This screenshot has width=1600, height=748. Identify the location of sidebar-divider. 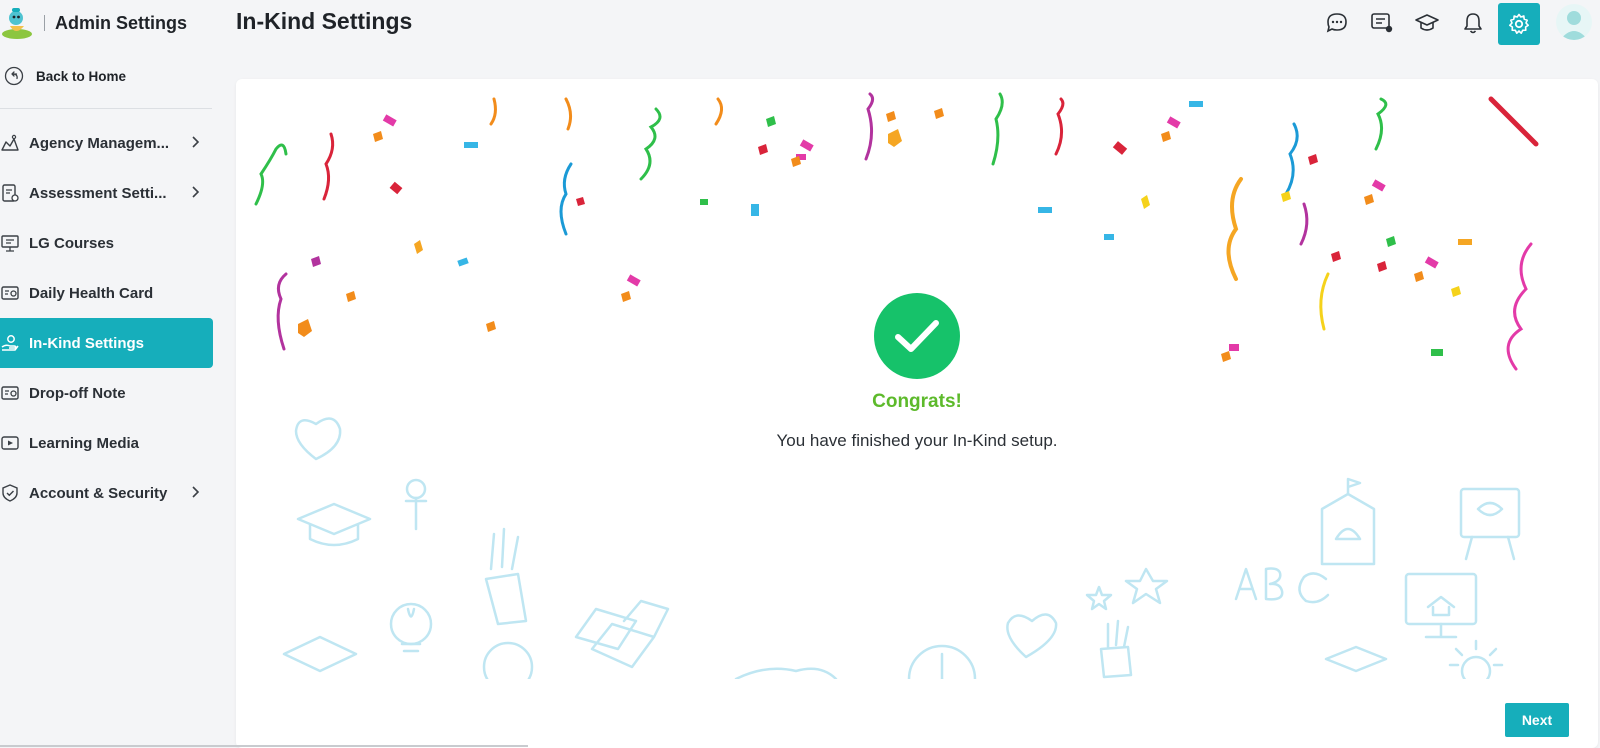
(106, 108).